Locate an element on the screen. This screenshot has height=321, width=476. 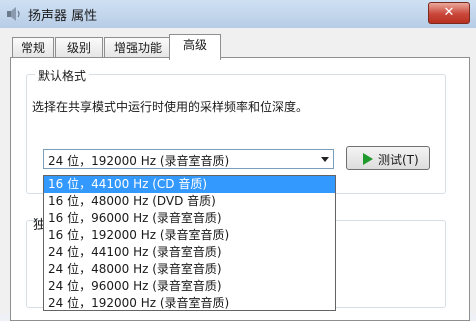
tab-levels: 级别 is located at coordinates (79, 47).